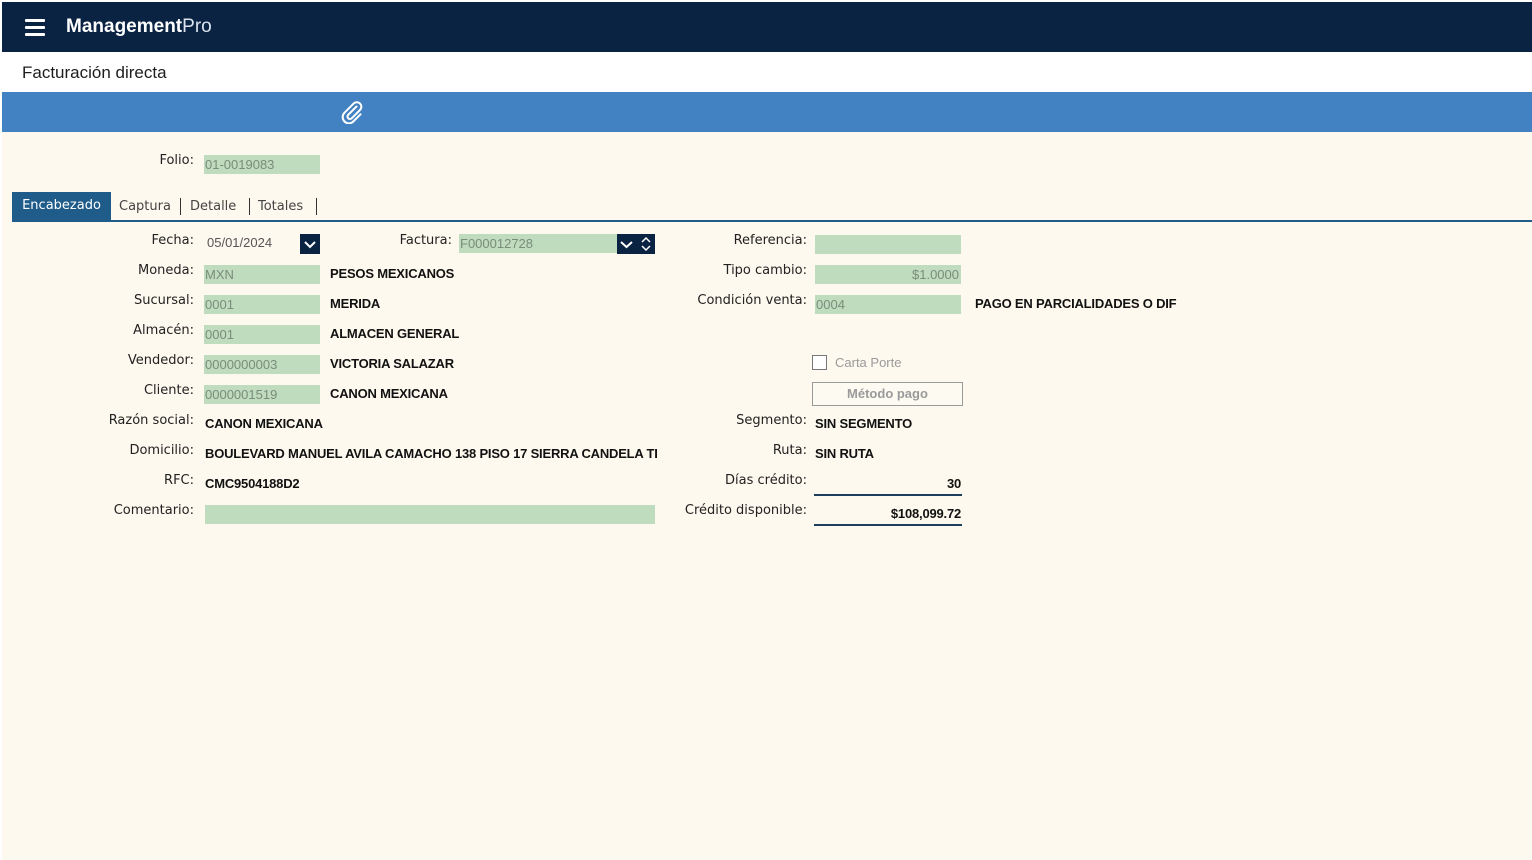 The width and height of the screenshot is (1532, 860). I want to click on cliente-label: Cliente:, so click(168, 390).